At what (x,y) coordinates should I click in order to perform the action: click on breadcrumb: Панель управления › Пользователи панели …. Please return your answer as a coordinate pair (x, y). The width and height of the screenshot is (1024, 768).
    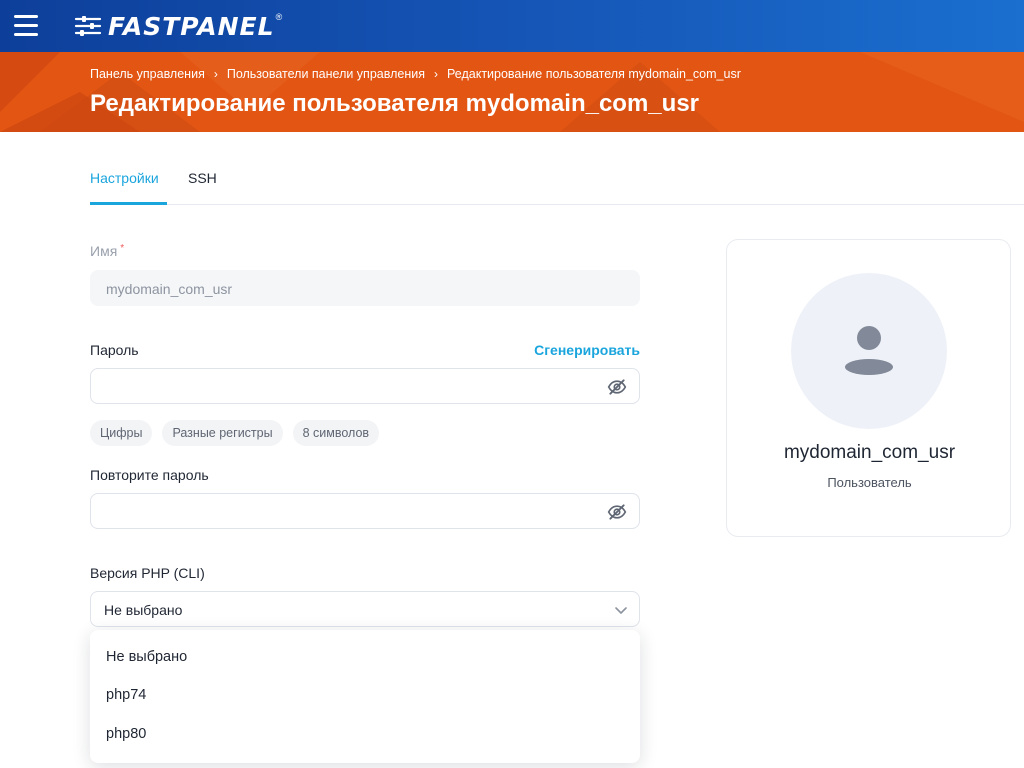
    Looking at the image, I should click on (415, 74).